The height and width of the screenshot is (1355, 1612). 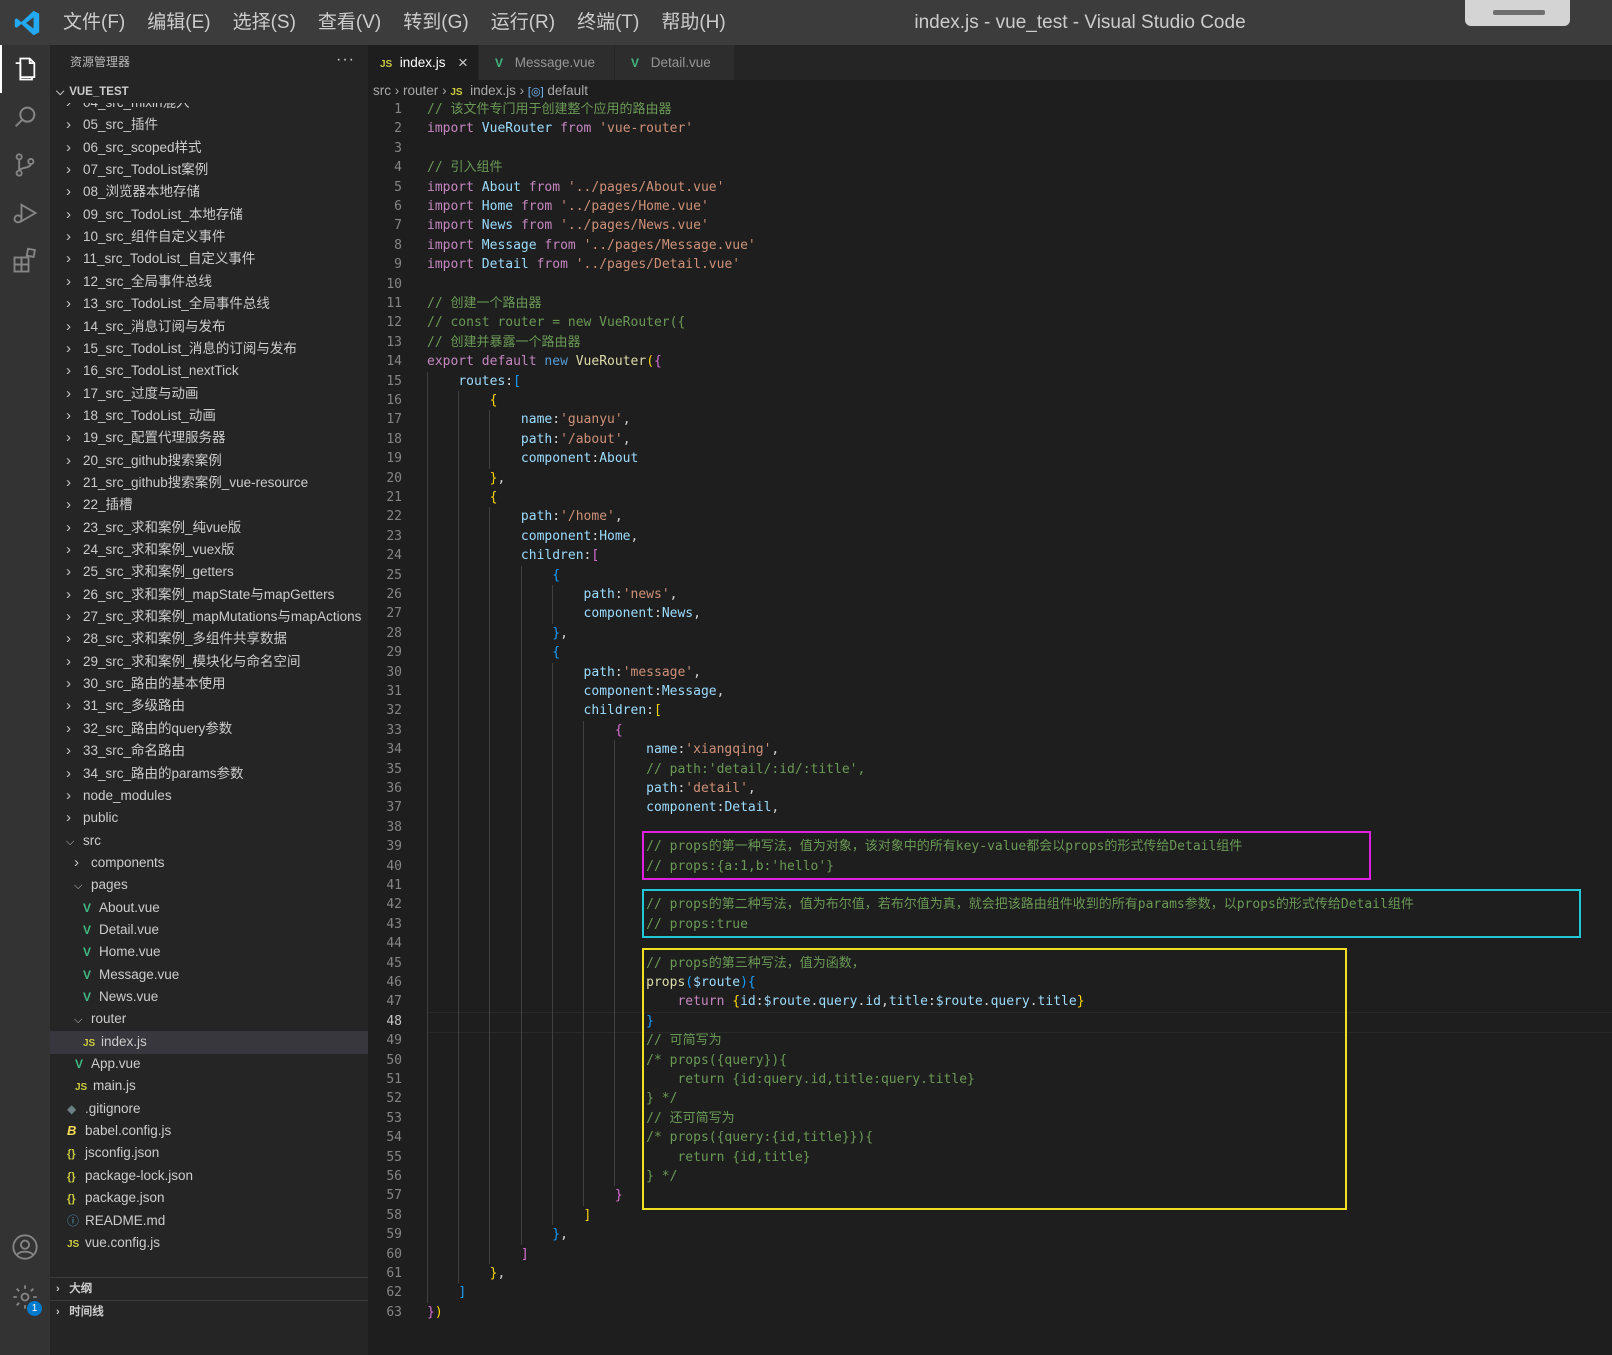 I want to click on tree-folder: › 27_src_求和案例_mapMutations与mapActions, so click(x=209, y=617).